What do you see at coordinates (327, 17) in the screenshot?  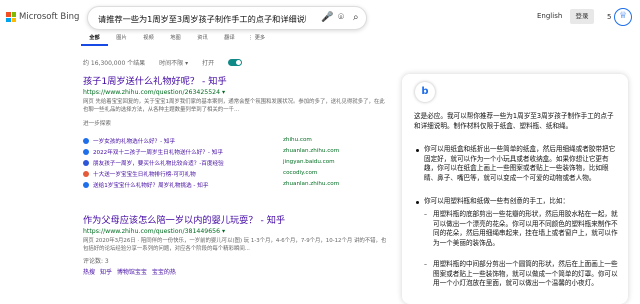 I see `microphone-icon: 🎤` at bounding box center [327, 17].